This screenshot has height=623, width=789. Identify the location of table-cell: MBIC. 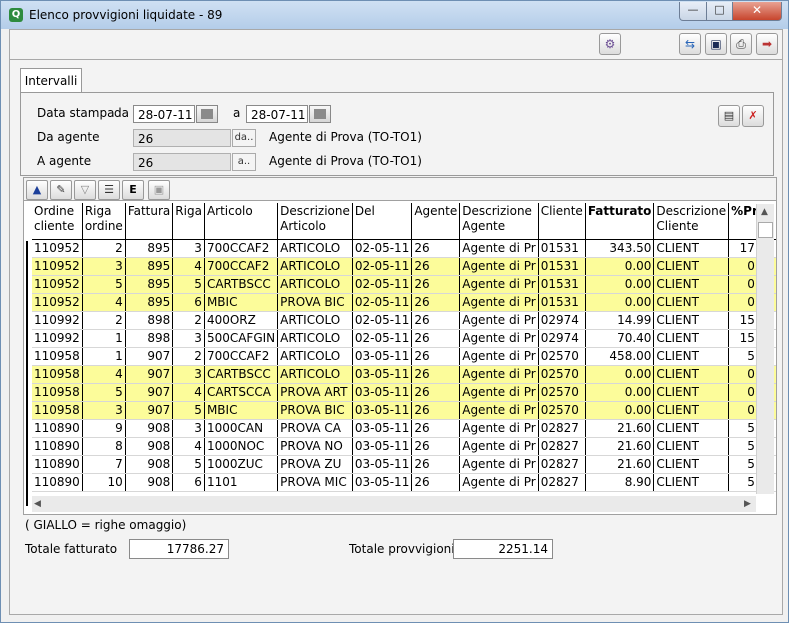
(241, 410).